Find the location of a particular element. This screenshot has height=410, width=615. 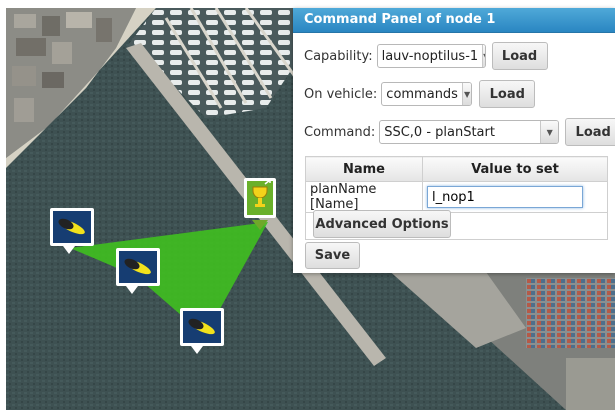

command-row: Command: SSC,0 - planStart ▼ Load is located at coordinates (459, 132).